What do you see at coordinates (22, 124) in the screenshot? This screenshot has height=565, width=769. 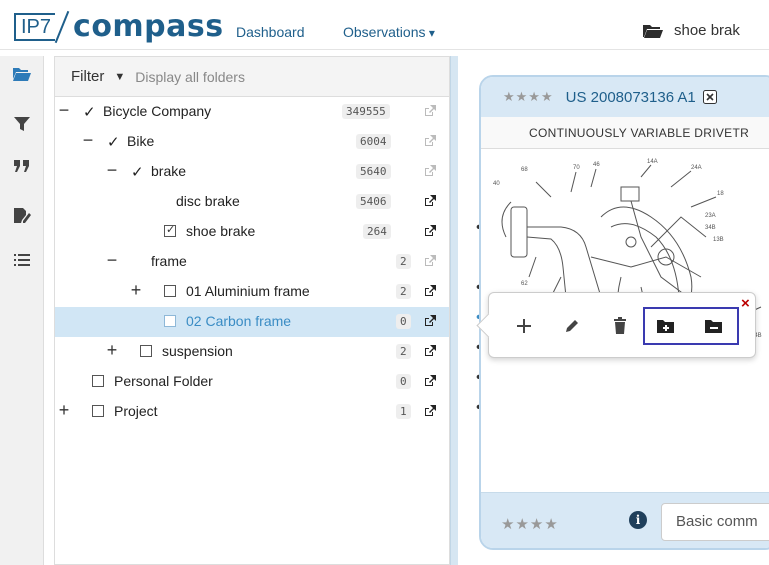 I see `filter-icon` at bounding box center [22, 124].